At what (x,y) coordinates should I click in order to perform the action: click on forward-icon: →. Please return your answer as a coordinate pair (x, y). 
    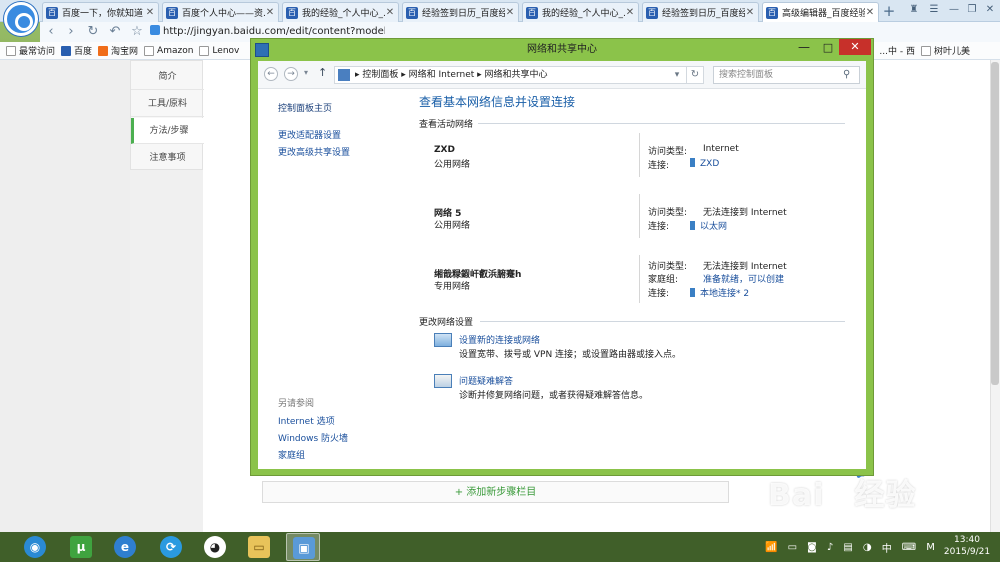
    Looking at the image, I should click on (291, 74).